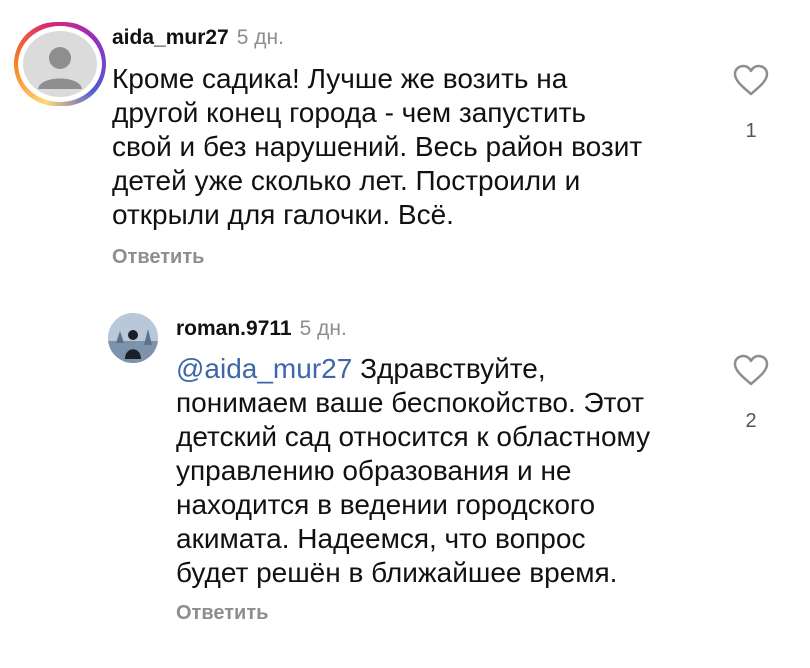  What do you see at coordinates (234, 329) in the screenshot?
I see `username: roman.9711` at bounding box center [234, 329].